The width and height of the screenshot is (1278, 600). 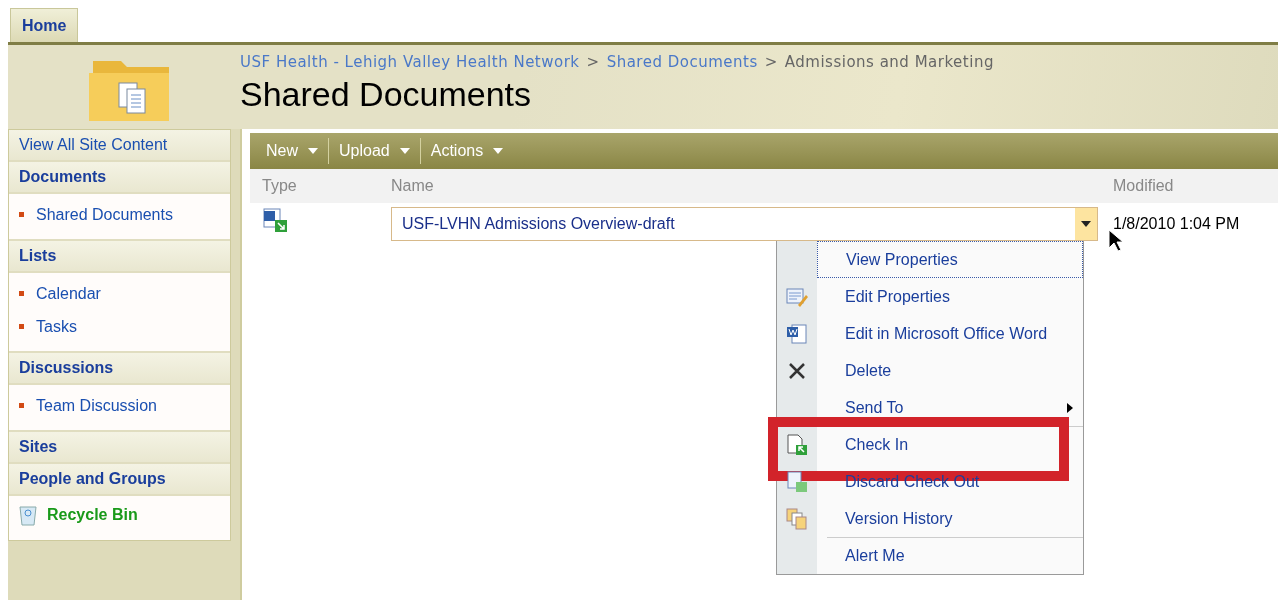 I want to click on column-header: Modified, so click(x=1143, y=186).